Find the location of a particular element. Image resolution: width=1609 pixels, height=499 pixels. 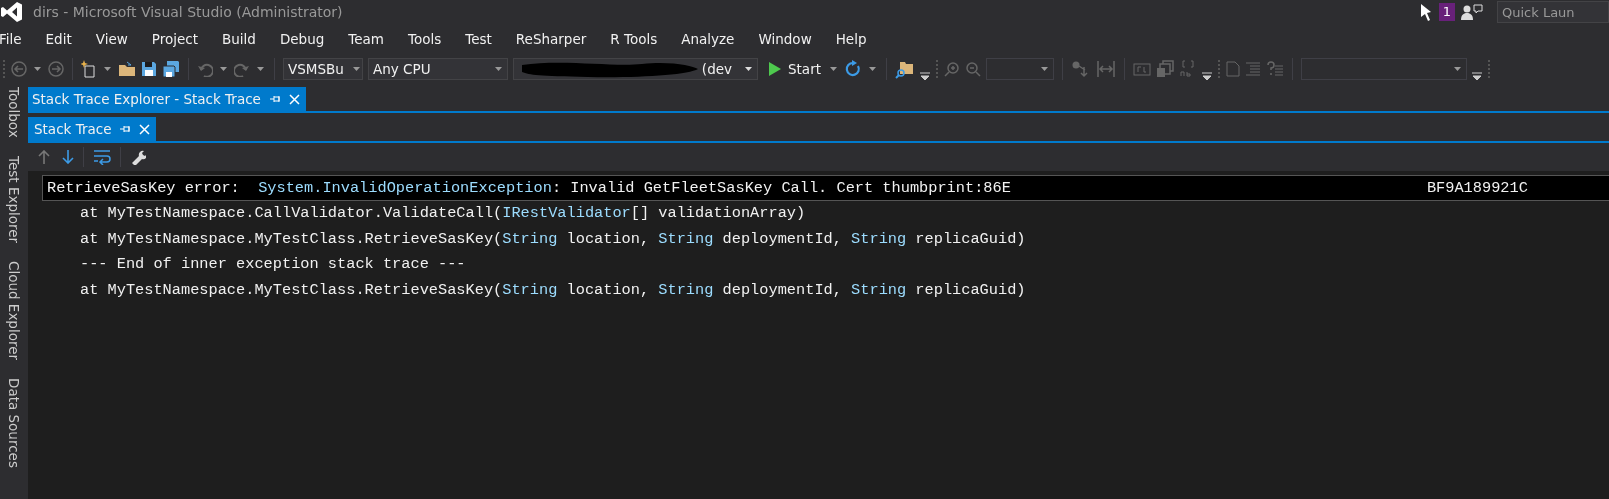

menu-item: Test is located at coordinates (483, 39).